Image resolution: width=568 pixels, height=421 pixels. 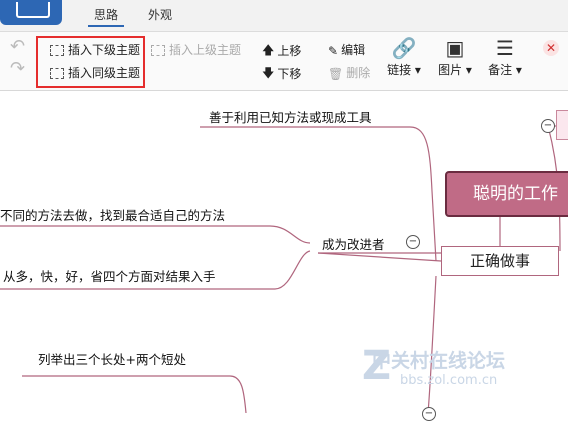 What do you see at coordinates (290, 116) in the screenshot?
I see `leaf-topic-1: 善于利用已知方法或现成工具` at bounding box center [290, 116].